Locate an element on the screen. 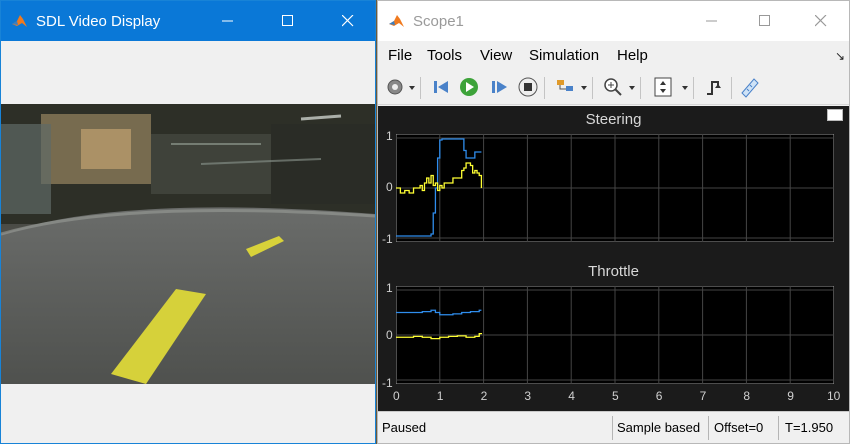 The image size is (850, 444). throttle-ytick-0: 0 is located at coordinates (389, 335).